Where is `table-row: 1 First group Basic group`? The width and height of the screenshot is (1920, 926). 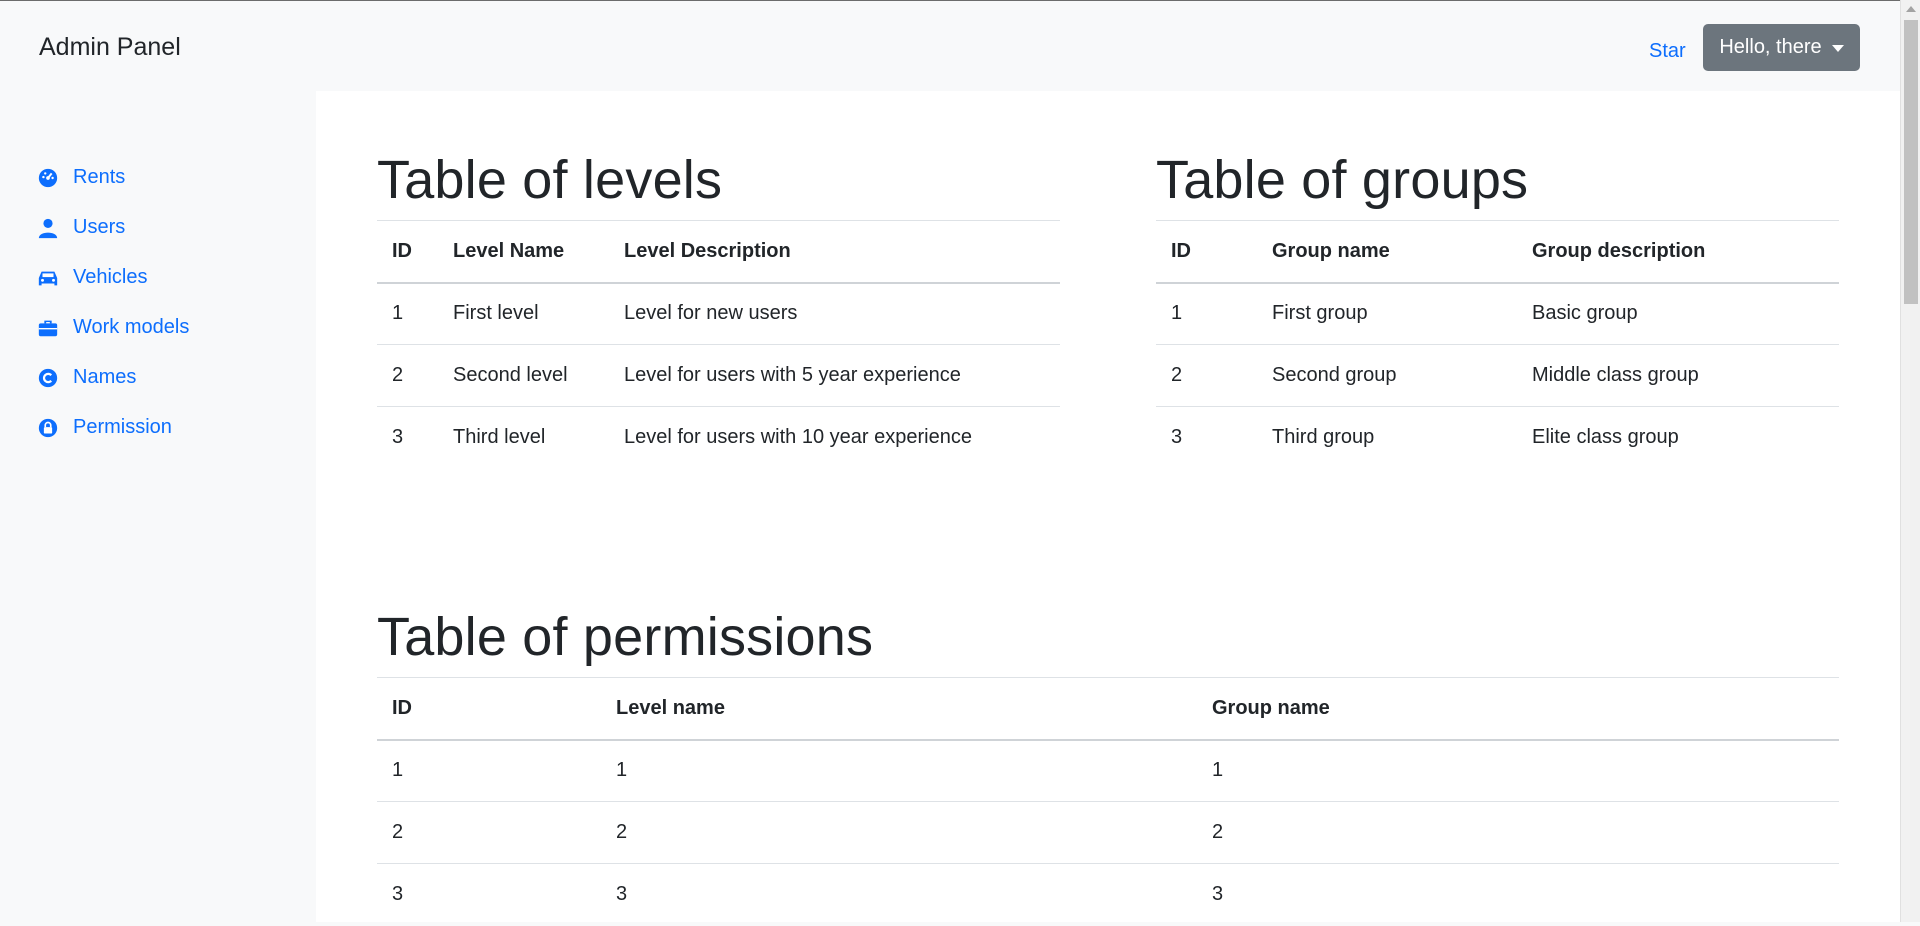
table-row: 1 First group Basic group is located at coordinates (1497, 313).